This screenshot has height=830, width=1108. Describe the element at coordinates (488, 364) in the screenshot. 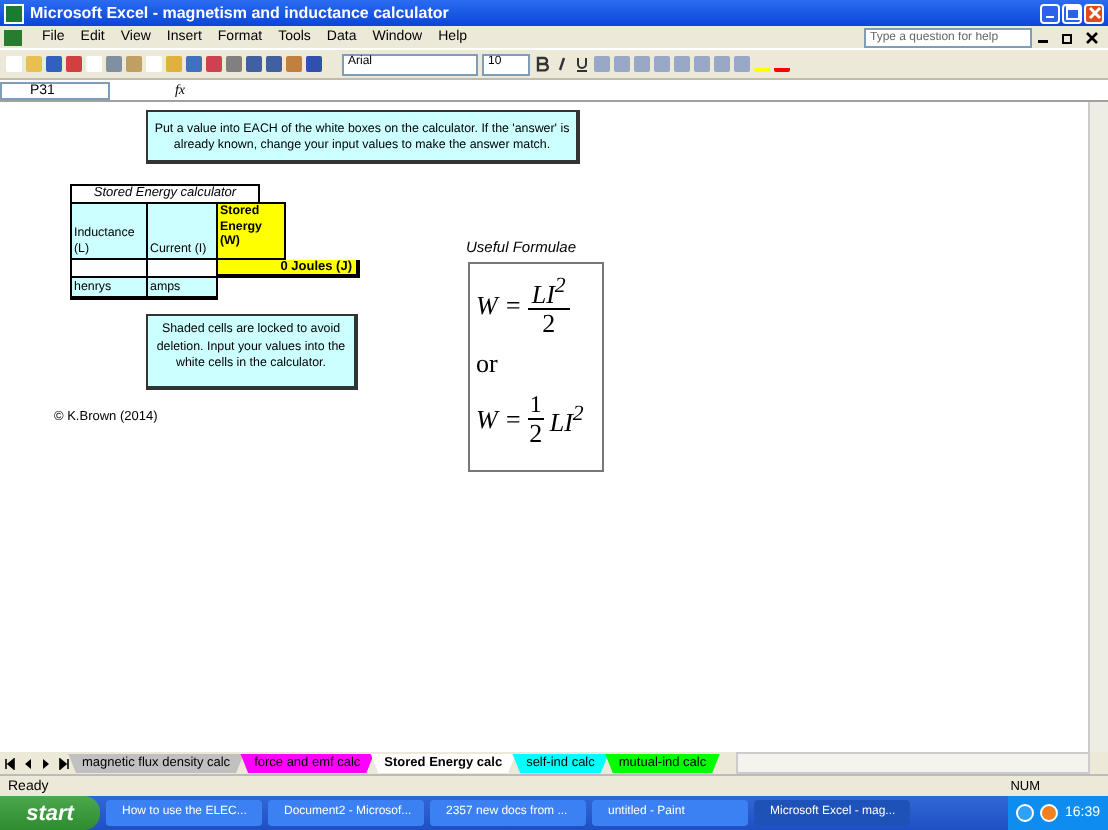

I see `formula-word: or` at that location.